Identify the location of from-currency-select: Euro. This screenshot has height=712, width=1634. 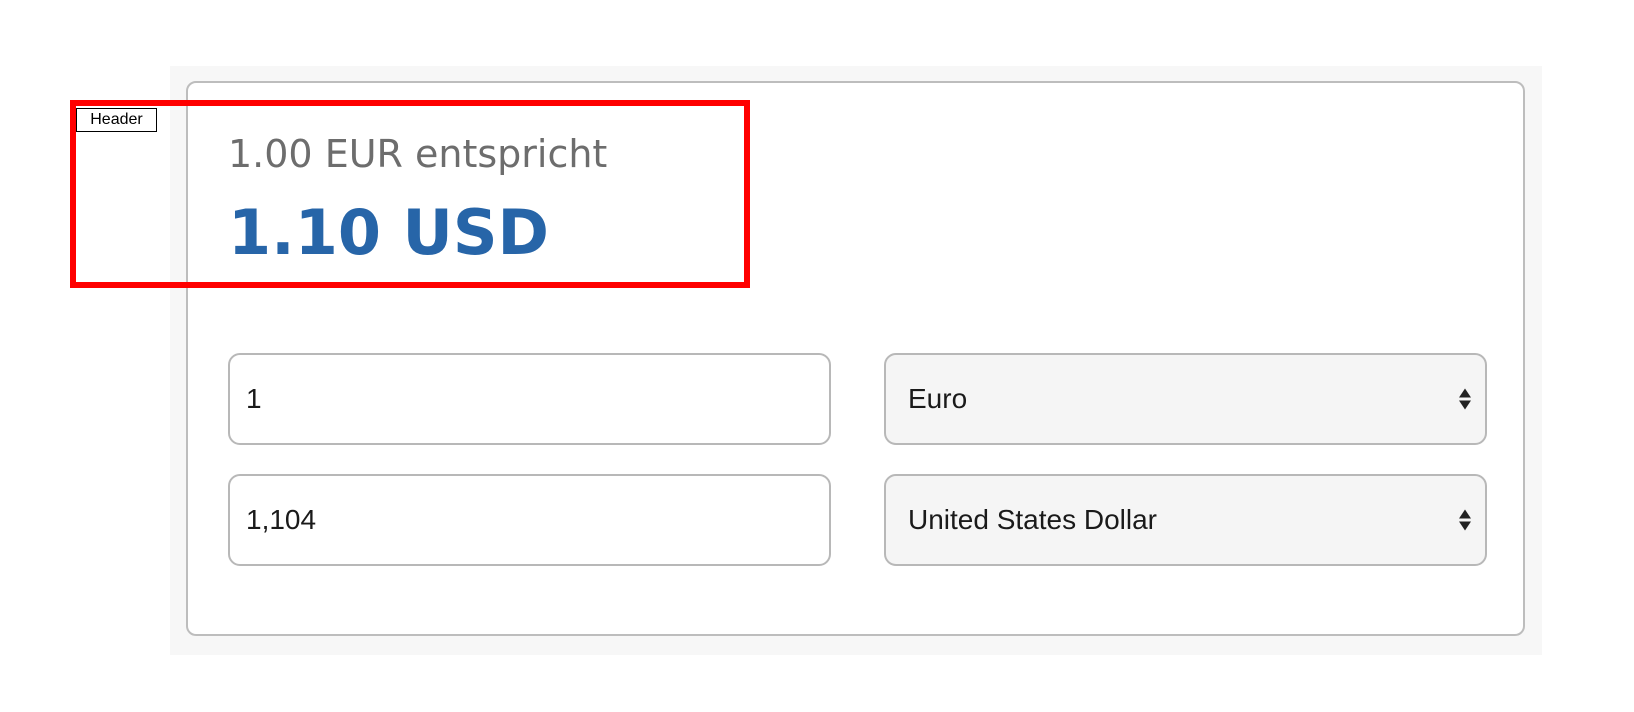
(1185, 399).